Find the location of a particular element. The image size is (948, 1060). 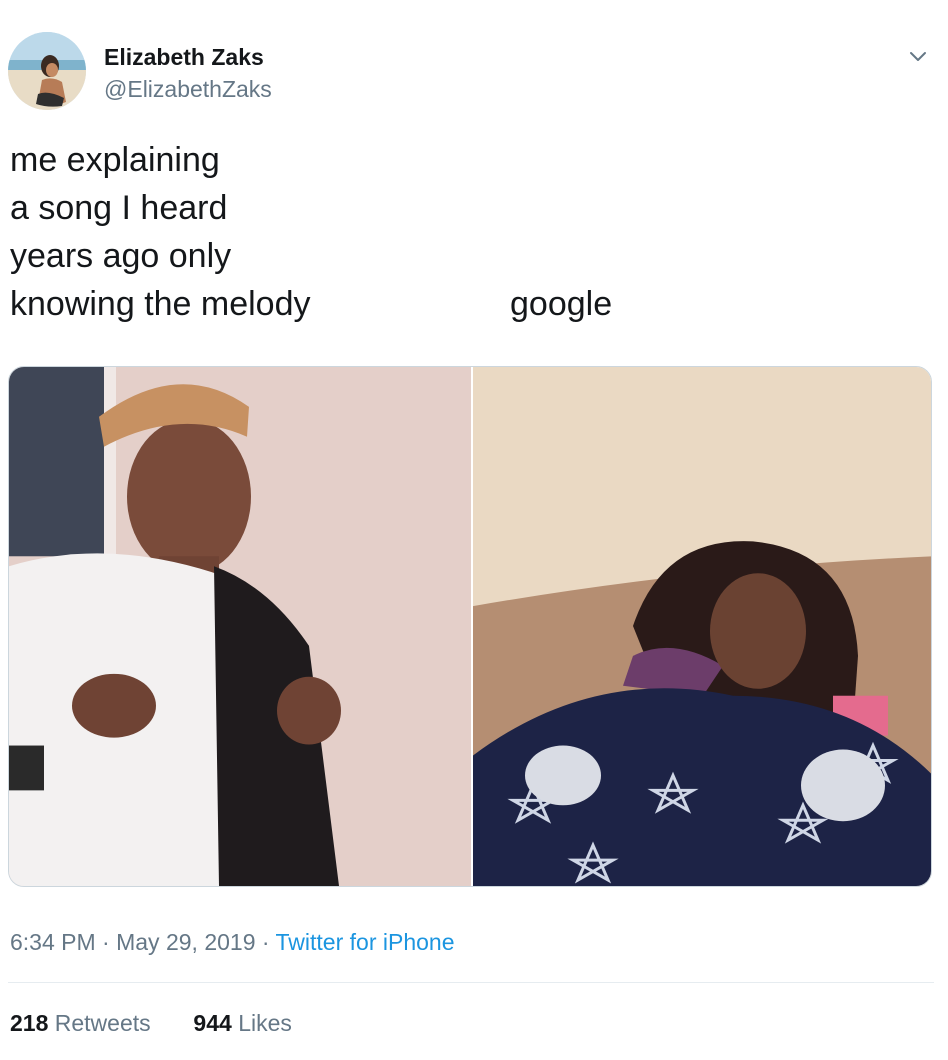

retweets-stat: 218 Retweets is located at coordinates (83, 1023).